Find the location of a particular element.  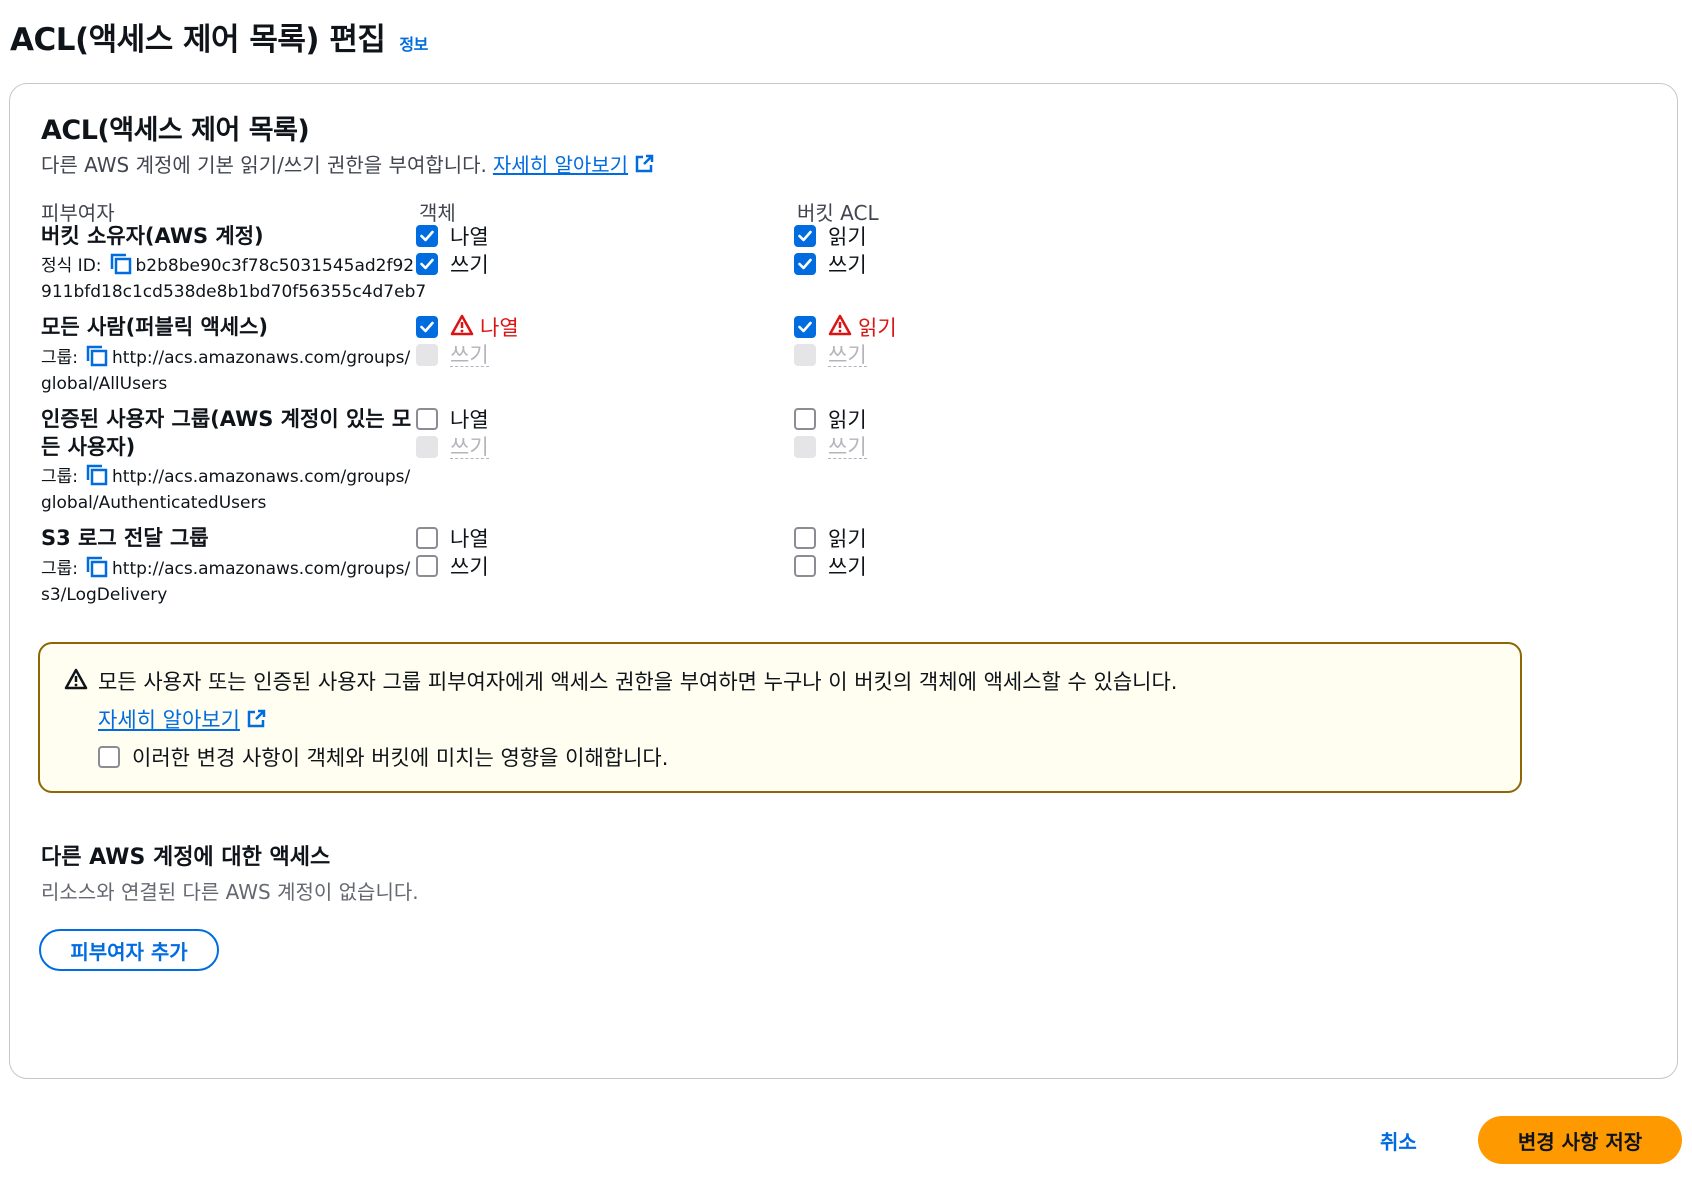

grantee-name-public: 모든 사람(퍼블릭 액세스) is located at coordinates (155, 327).